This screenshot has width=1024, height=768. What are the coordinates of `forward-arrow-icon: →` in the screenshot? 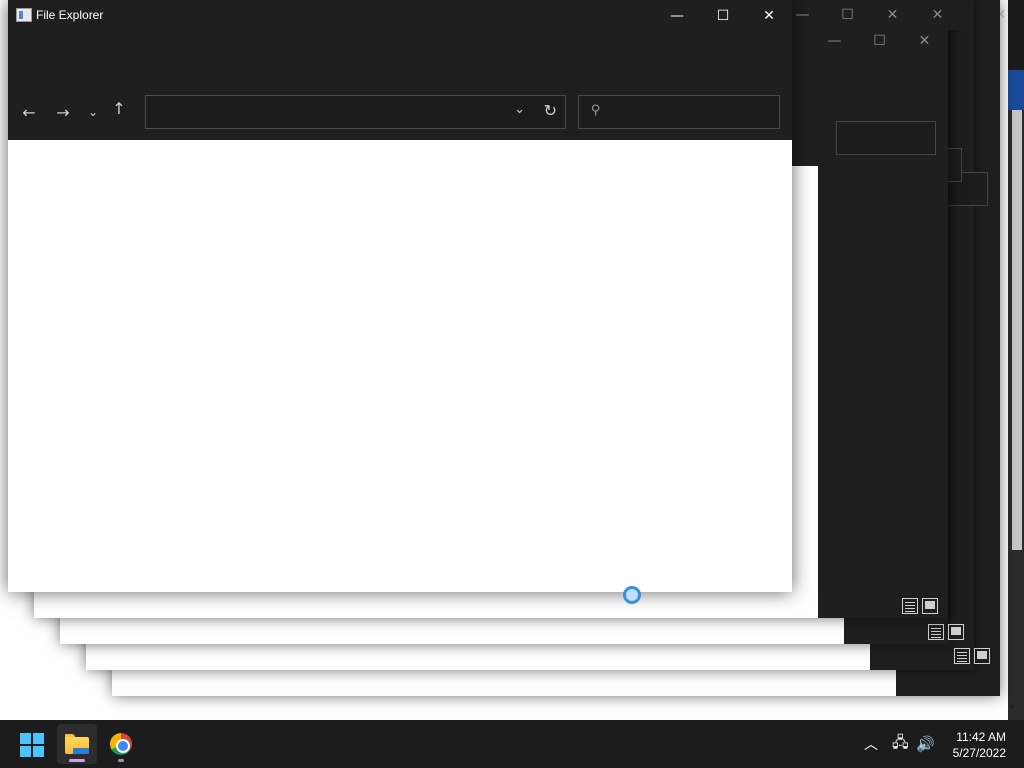 It's located at (63, 112).